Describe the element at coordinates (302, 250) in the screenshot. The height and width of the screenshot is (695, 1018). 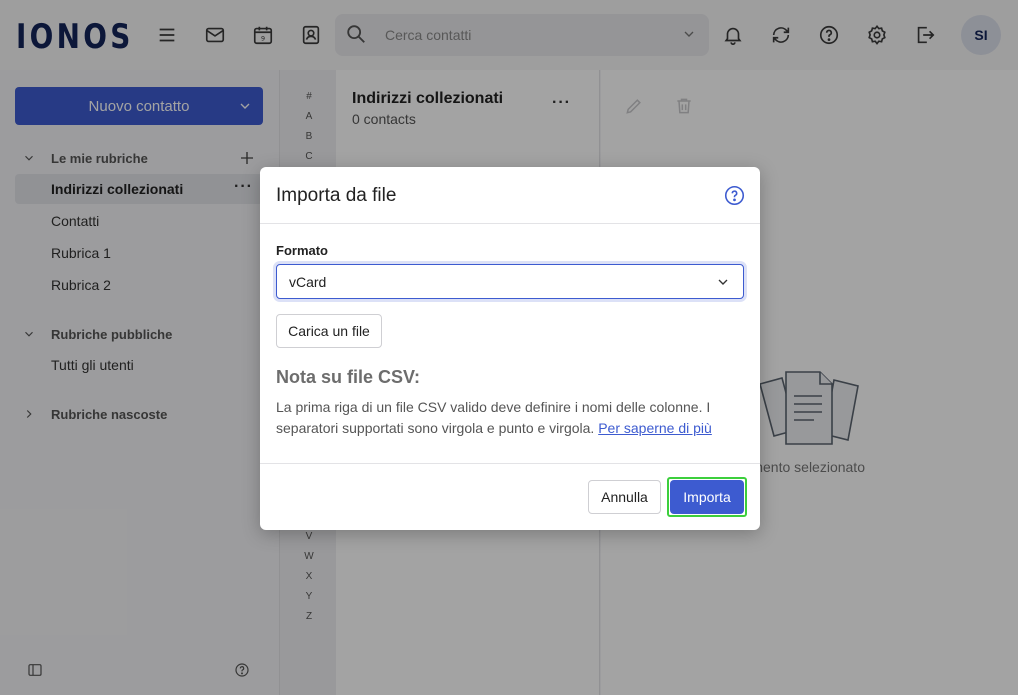
I see `format-label: Formato` at that location.